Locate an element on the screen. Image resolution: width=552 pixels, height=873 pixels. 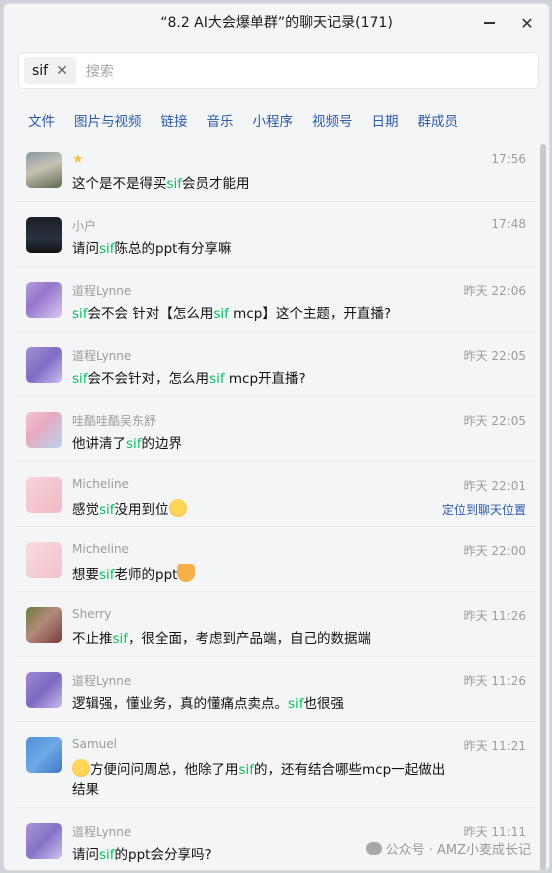
close-button: ✕ is located at coordinates (527, 23).